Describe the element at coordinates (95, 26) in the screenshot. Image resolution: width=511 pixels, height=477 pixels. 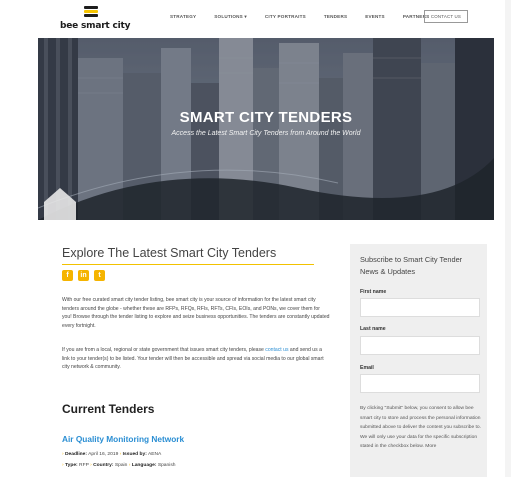
I see `logo-text: bee smart city` at that location.